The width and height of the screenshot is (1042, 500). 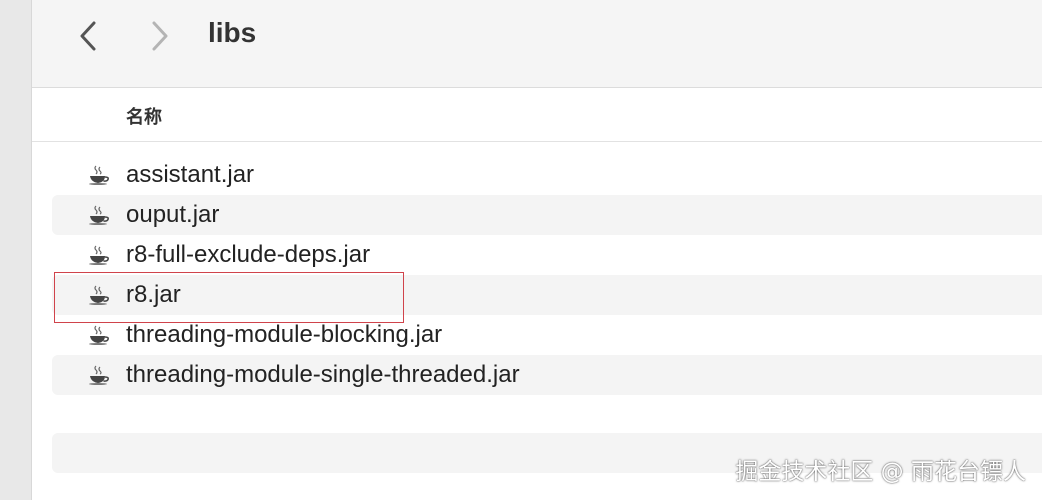 I want to click on file-row: assistant.jar, so click(x=547, y=175).